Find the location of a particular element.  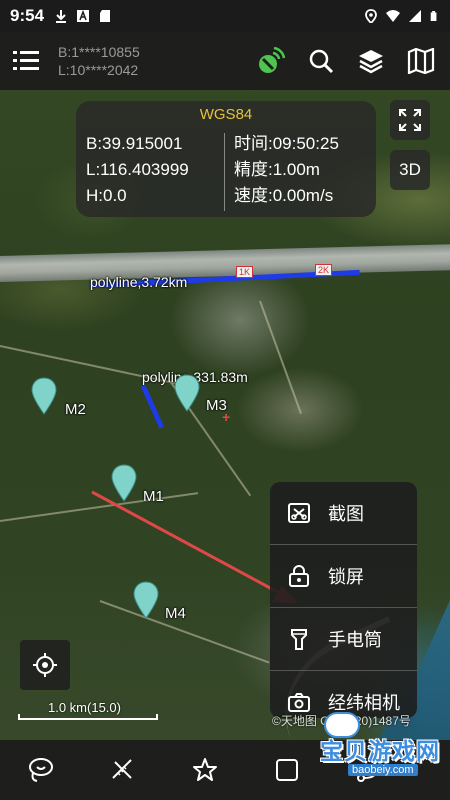

crosshair-locate-icon is located at coordinates (45, 665).